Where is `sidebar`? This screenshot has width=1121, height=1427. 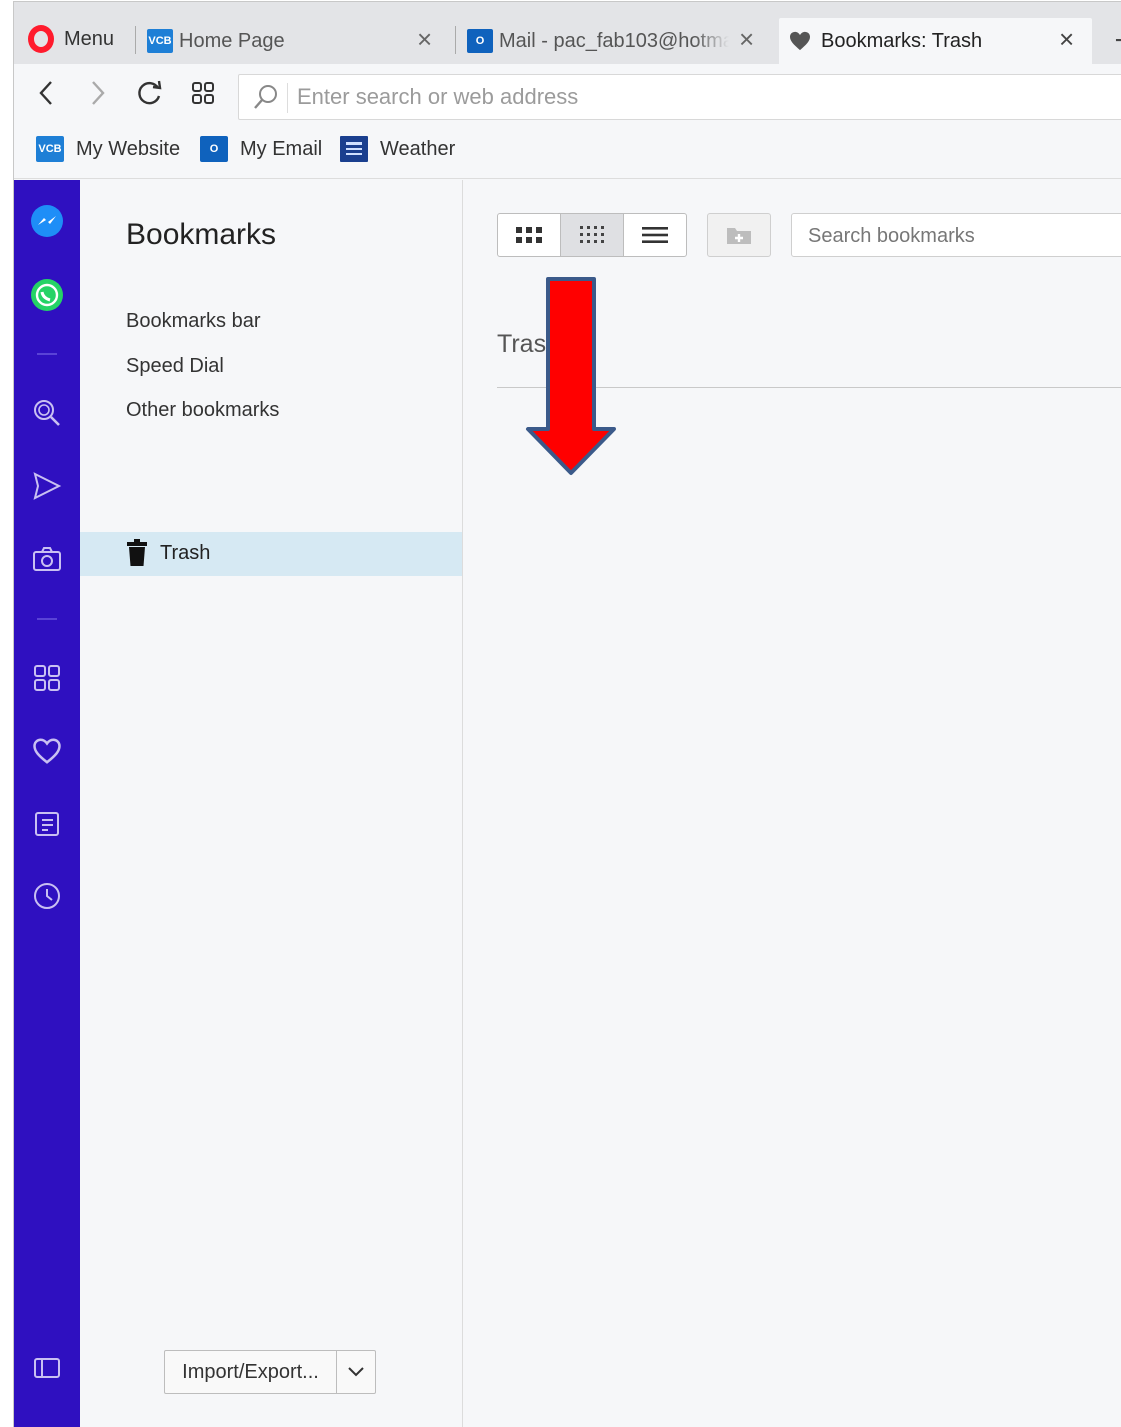 sidebar is located at coordinates (47, 803).